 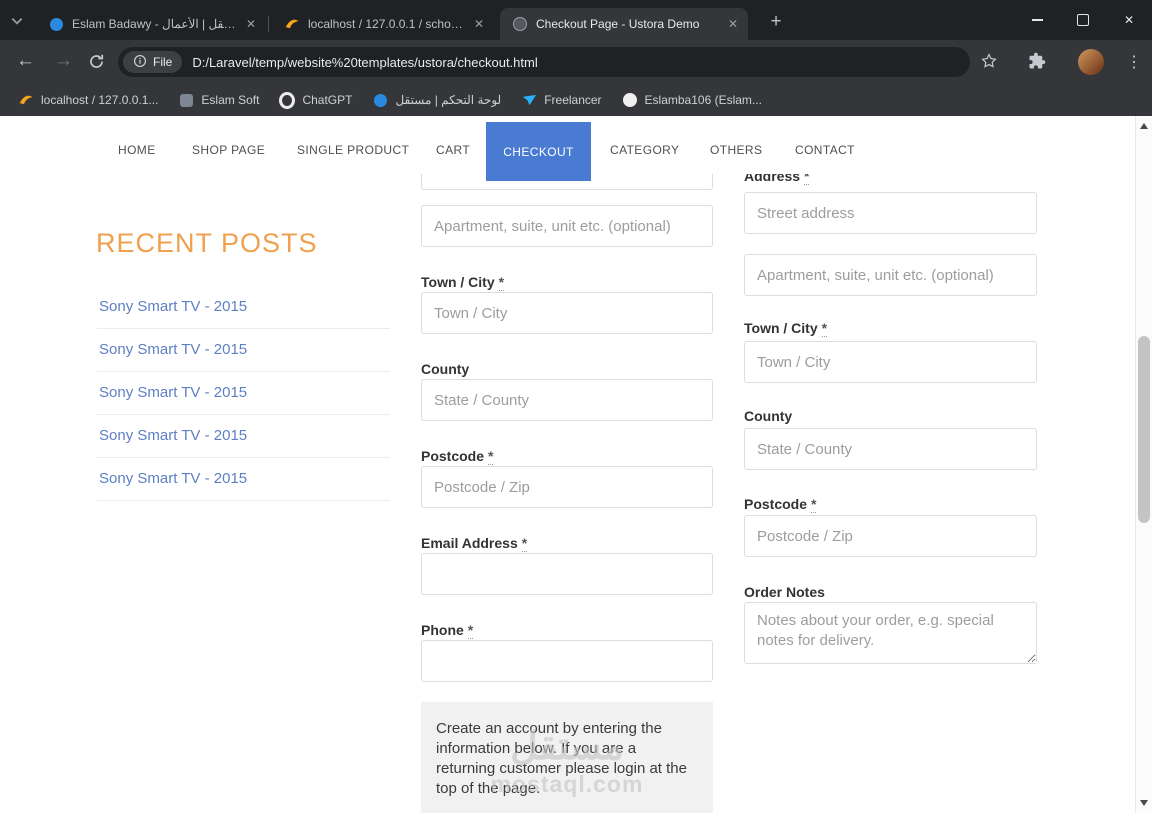 I want to click on bookmark-label: Eslam Soft, so click(x=230, y=100).